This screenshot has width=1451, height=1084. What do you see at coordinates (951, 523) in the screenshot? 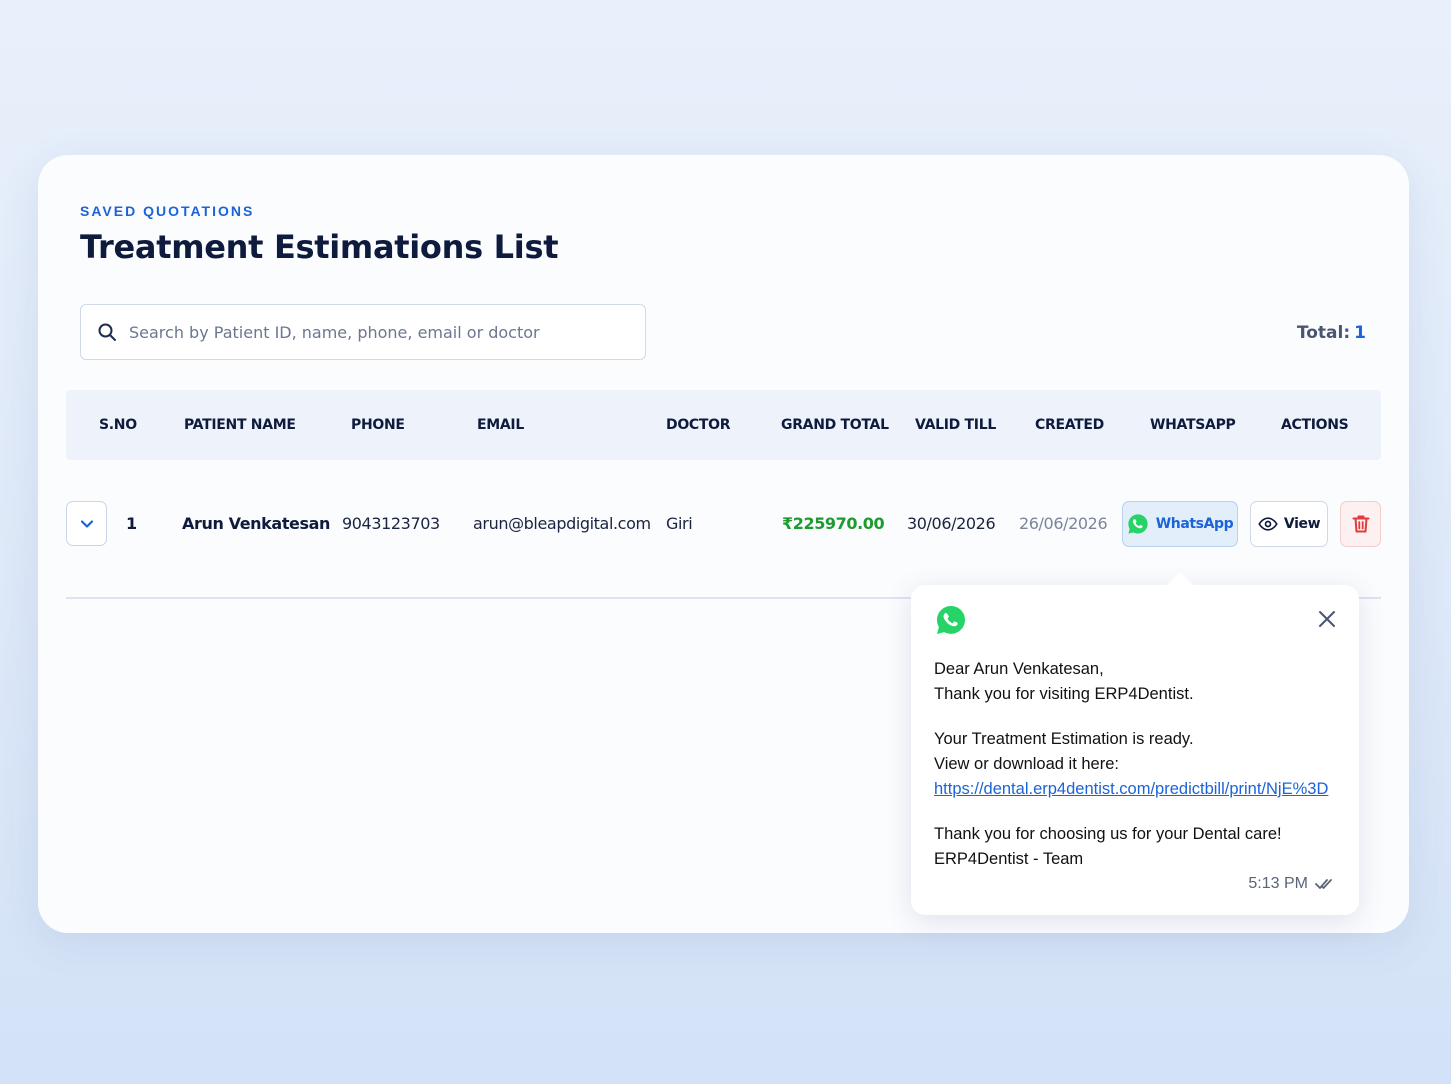
I see `cell-valid-till: 30/06/2026` at bounding box center [951, 523].